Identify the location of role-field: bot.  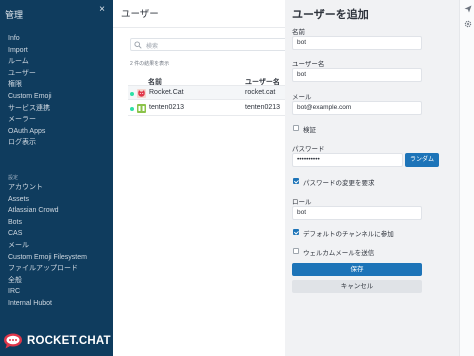
(357, 213).